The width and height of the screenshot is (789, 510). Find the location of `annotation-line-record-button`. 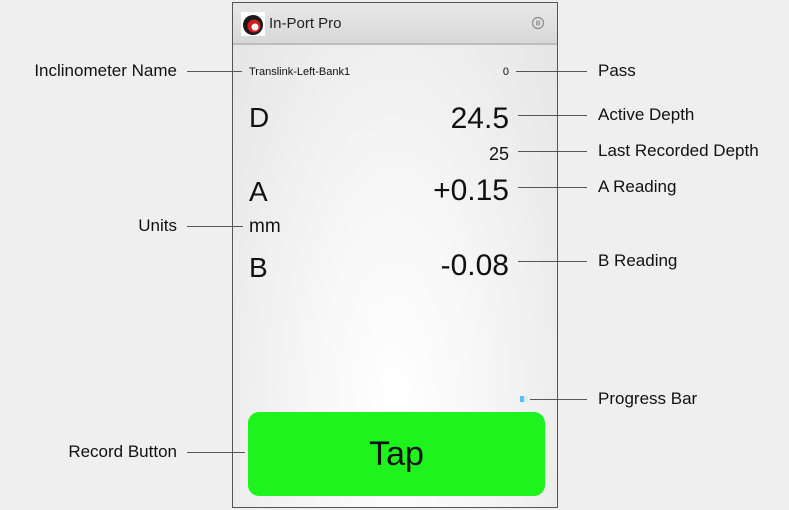

annotation-line-record-button is located at coordinates (216, 452).